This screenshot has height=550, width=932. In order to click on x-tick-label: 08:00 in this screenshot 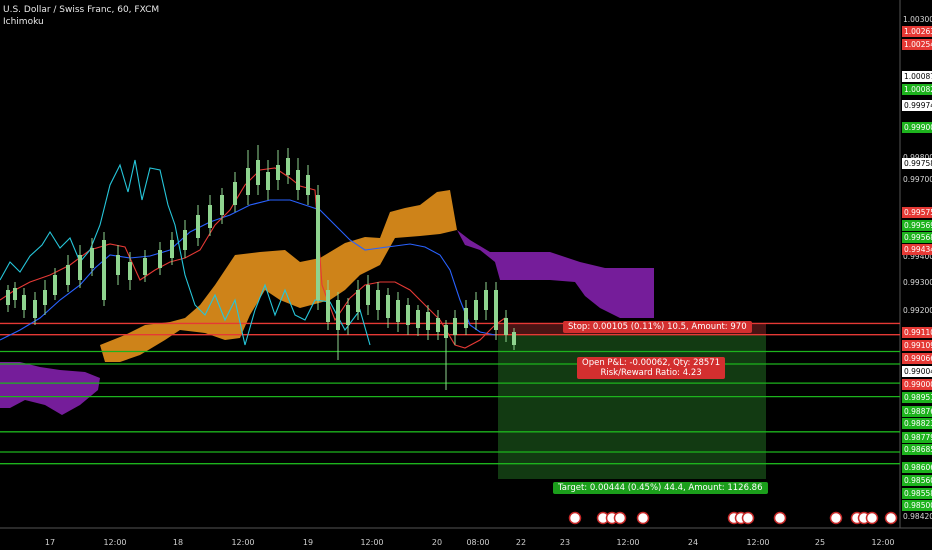, I will do `click(478, 542)`.